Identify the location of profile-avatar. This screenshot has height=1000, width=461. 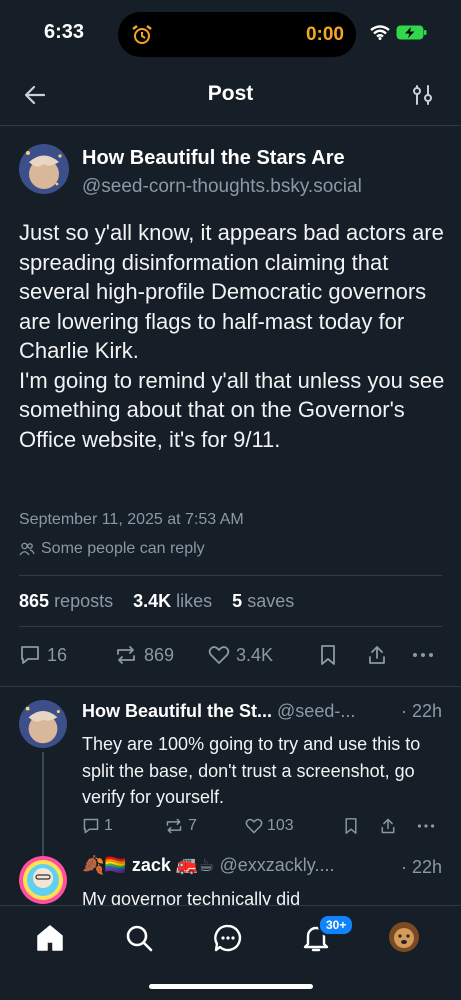
(404, 937).